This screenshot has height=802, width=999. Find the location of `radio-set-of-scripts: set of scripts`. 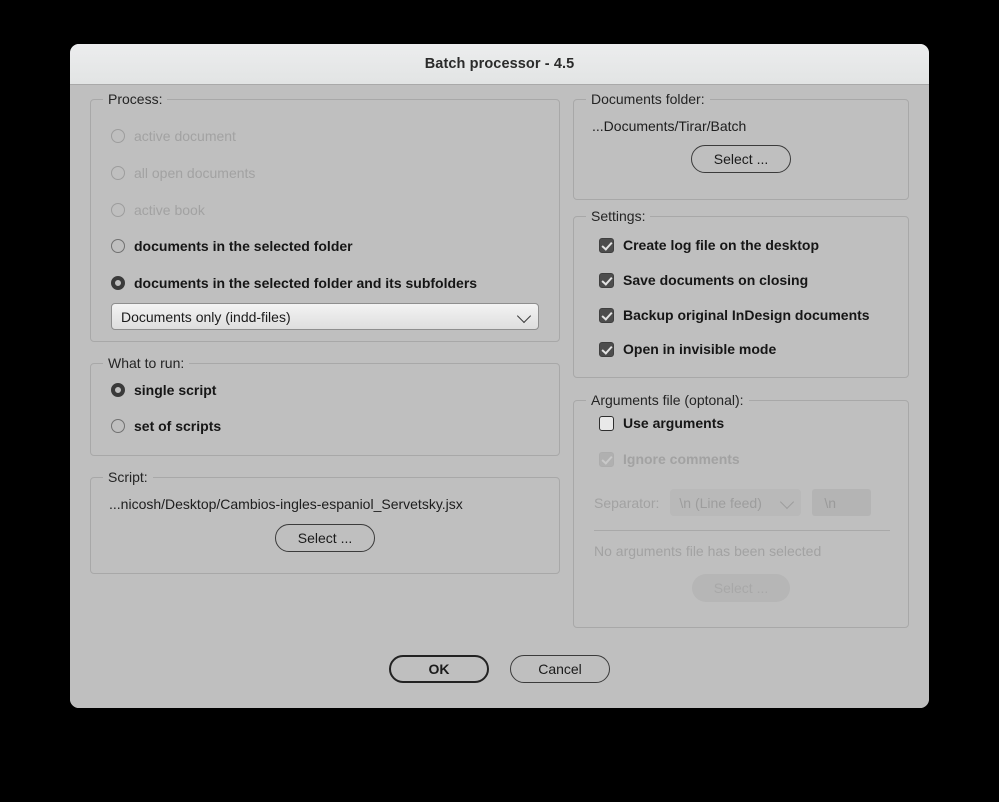

radio-set-of-scripts: set of scripts is located at coordinates (166, 426).